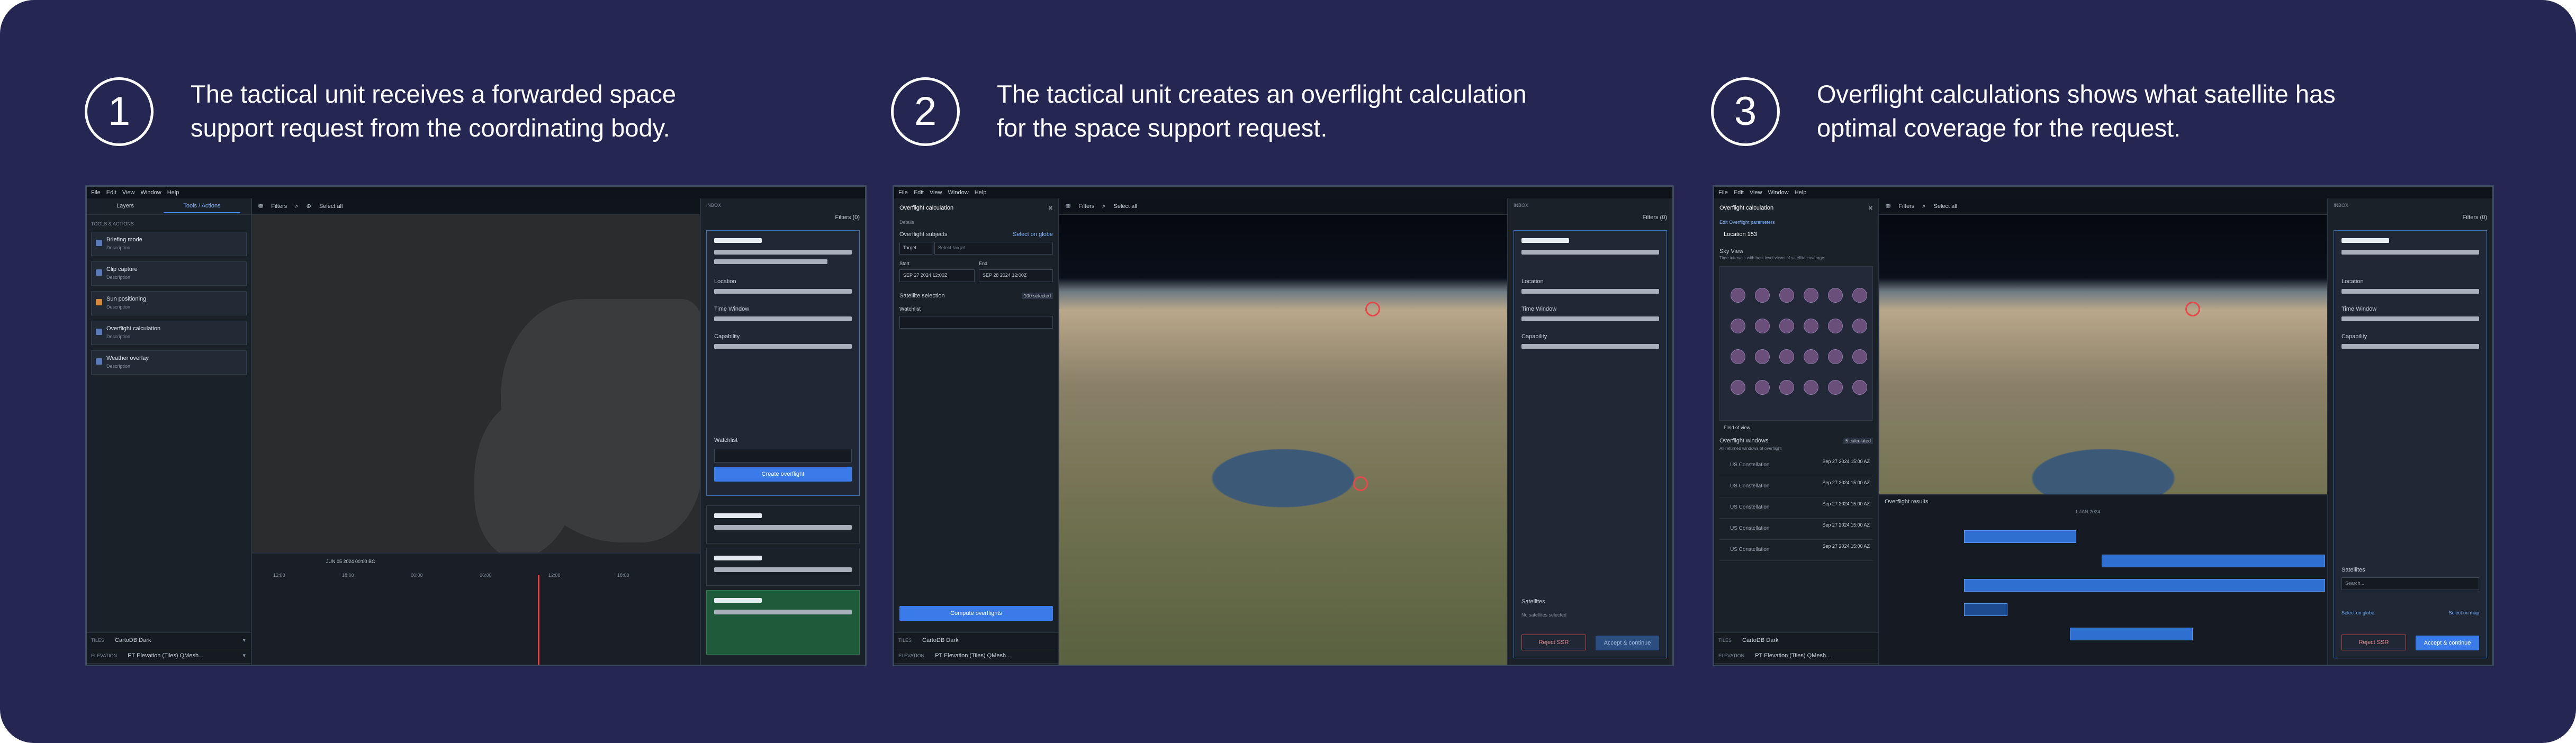 The width and height of the screenshot is (2576, 743). What do you see at coordinates (169, 362) in the screenshot?
I see `tool-weather-overlay: Weather overlay Description` at bounding box center [169, 362].